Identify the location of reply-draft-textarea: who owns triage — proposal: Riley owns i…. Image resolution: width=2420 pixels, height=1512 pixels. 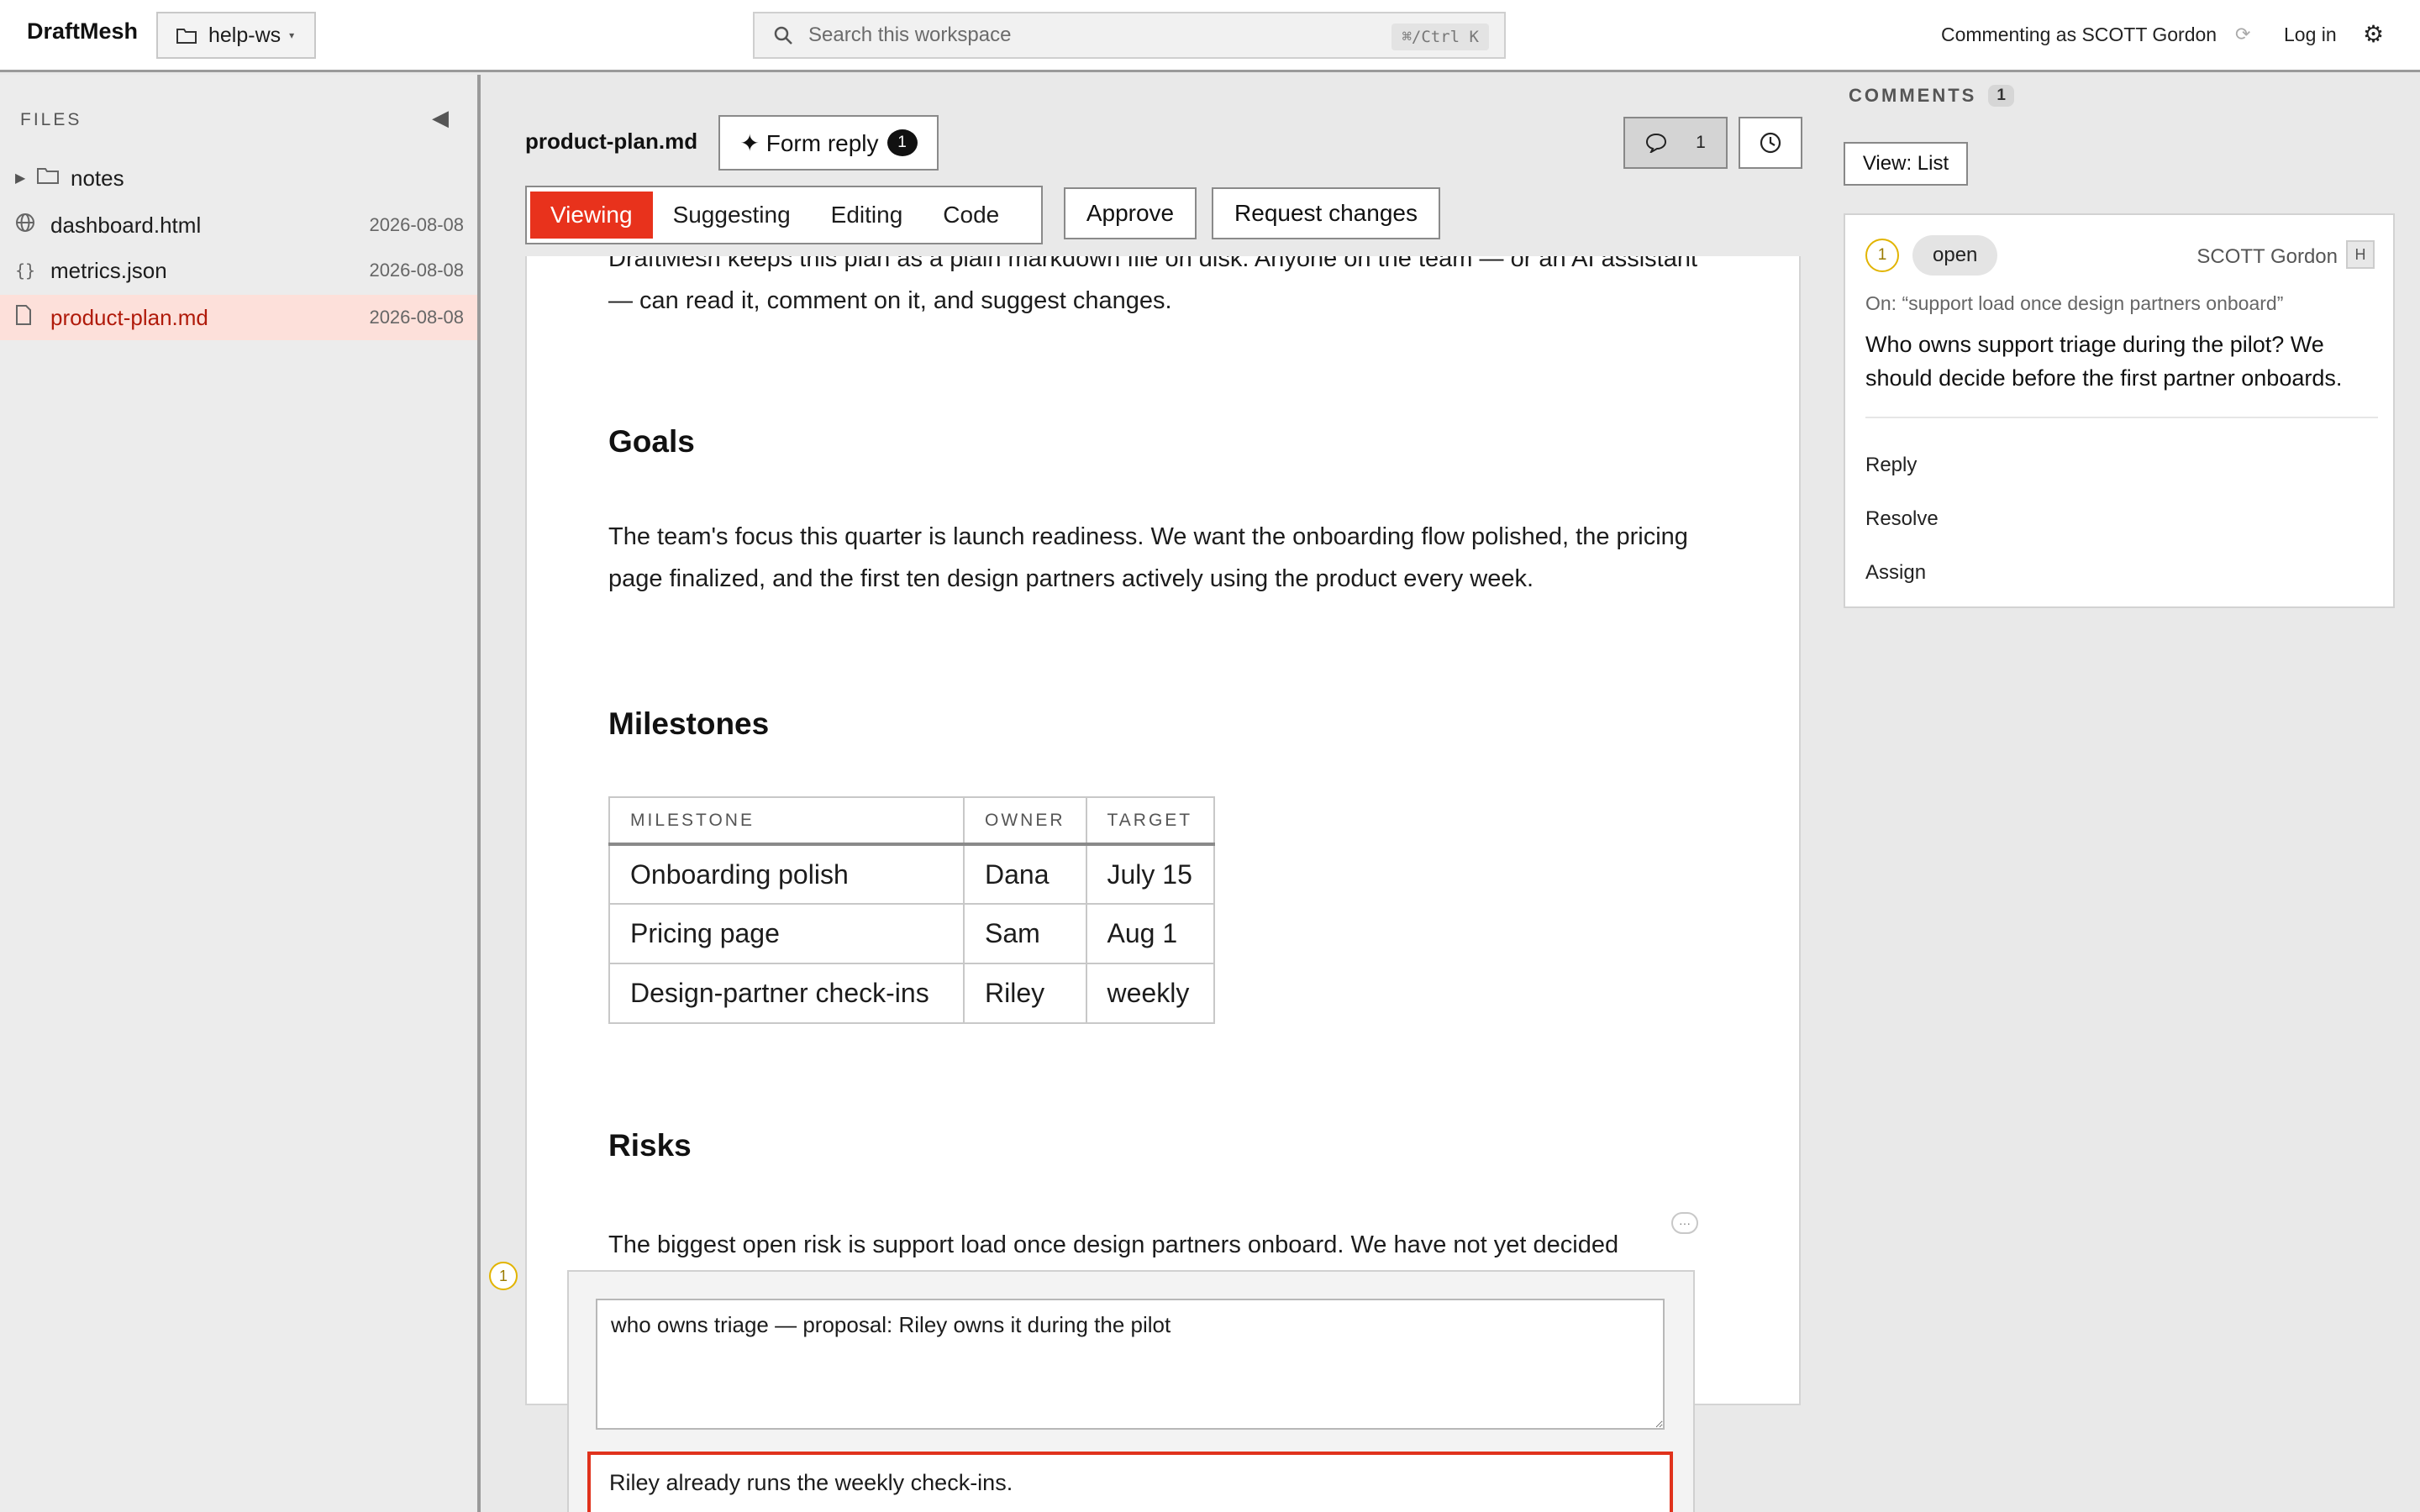
(1131, 1364).